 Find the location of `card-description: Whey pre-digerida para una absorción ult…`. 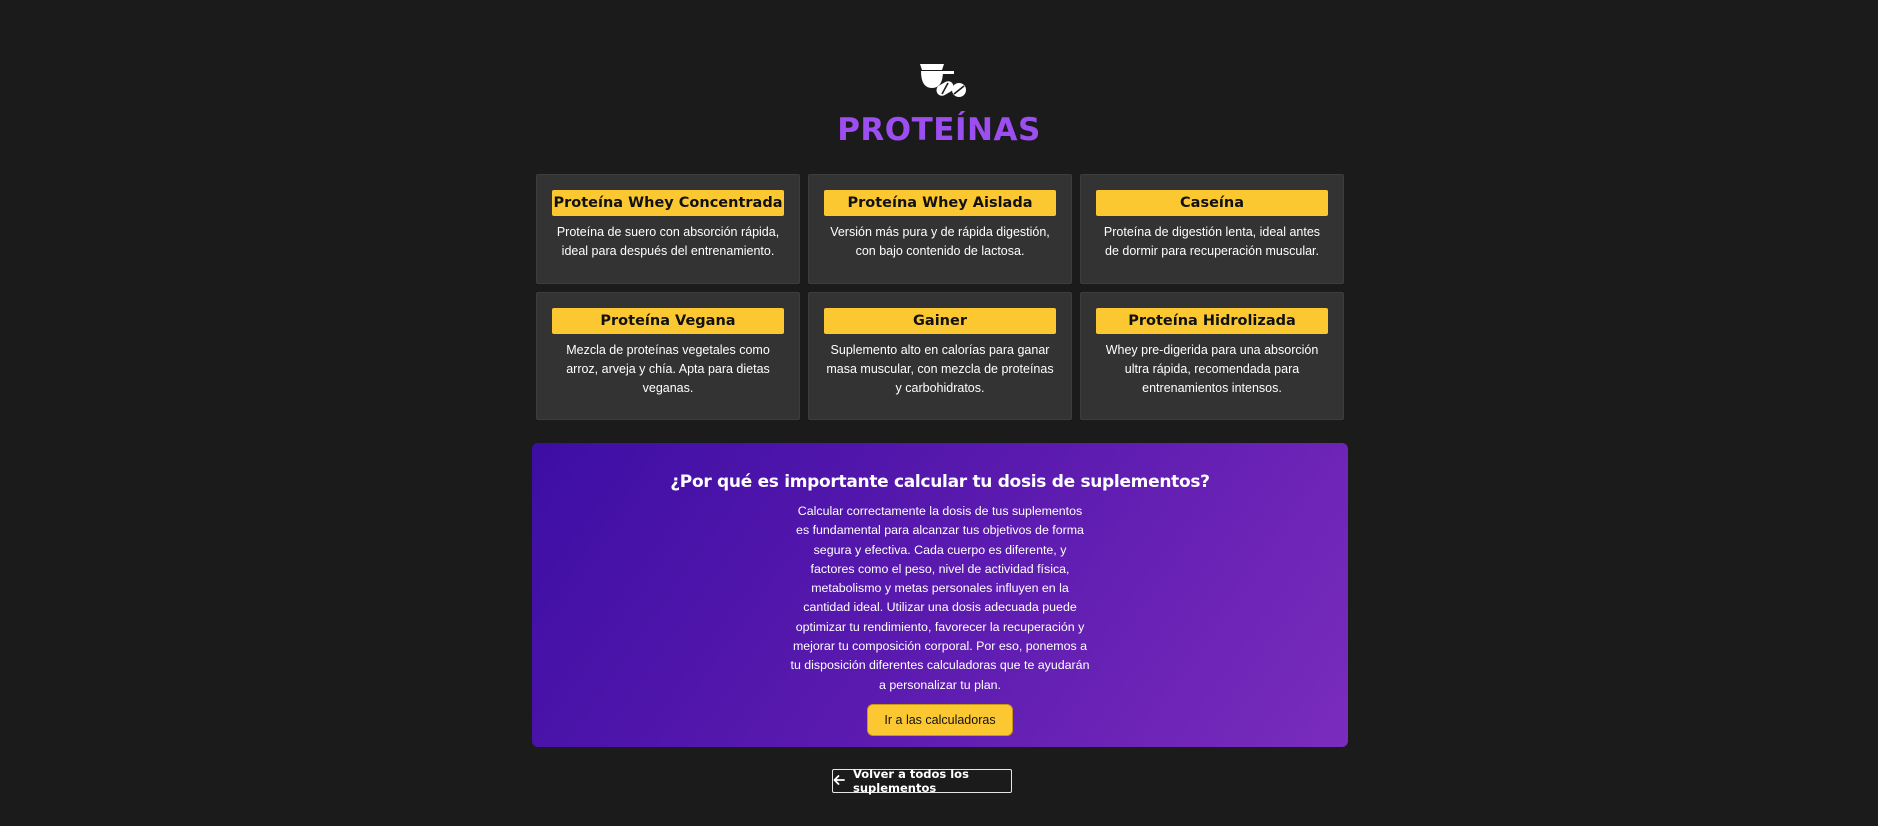

card-description: Whey pre-digerida para una absorción ult… is located at coordinates (1212, 369).